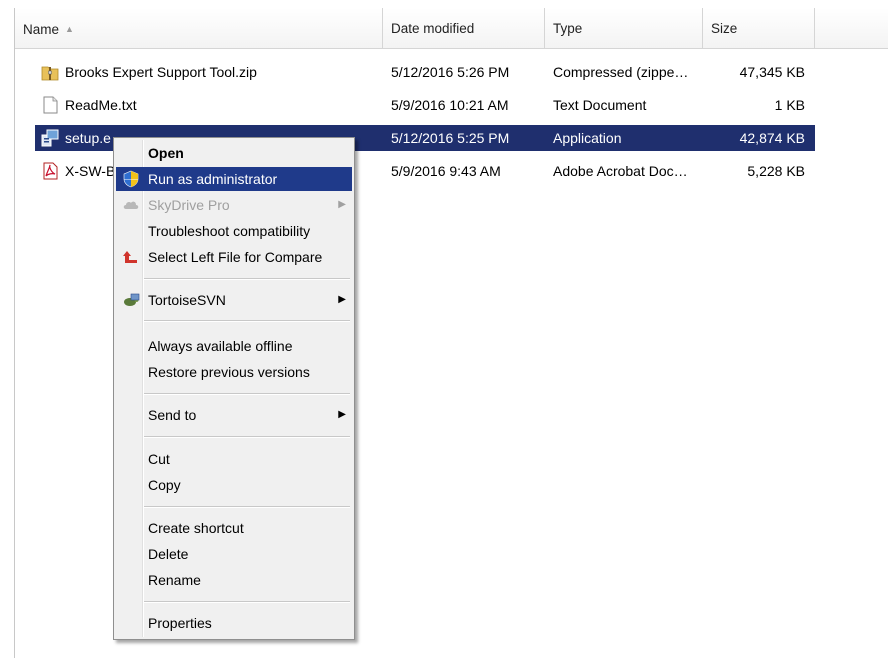 The height and width of the screenshot is (658, 888). I want to click on compare-arrow-icon, so click(130, 257).